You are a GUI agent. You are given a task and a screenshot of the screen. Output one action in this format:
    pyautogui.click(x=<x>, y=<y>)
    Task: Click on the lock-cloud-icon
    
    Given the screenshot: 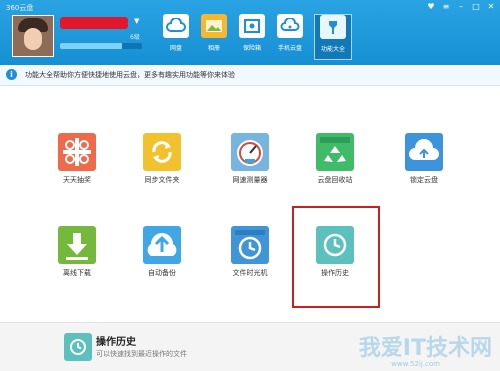 What is the action you would take?
    pyautogui.click(x=424, y=152)
    